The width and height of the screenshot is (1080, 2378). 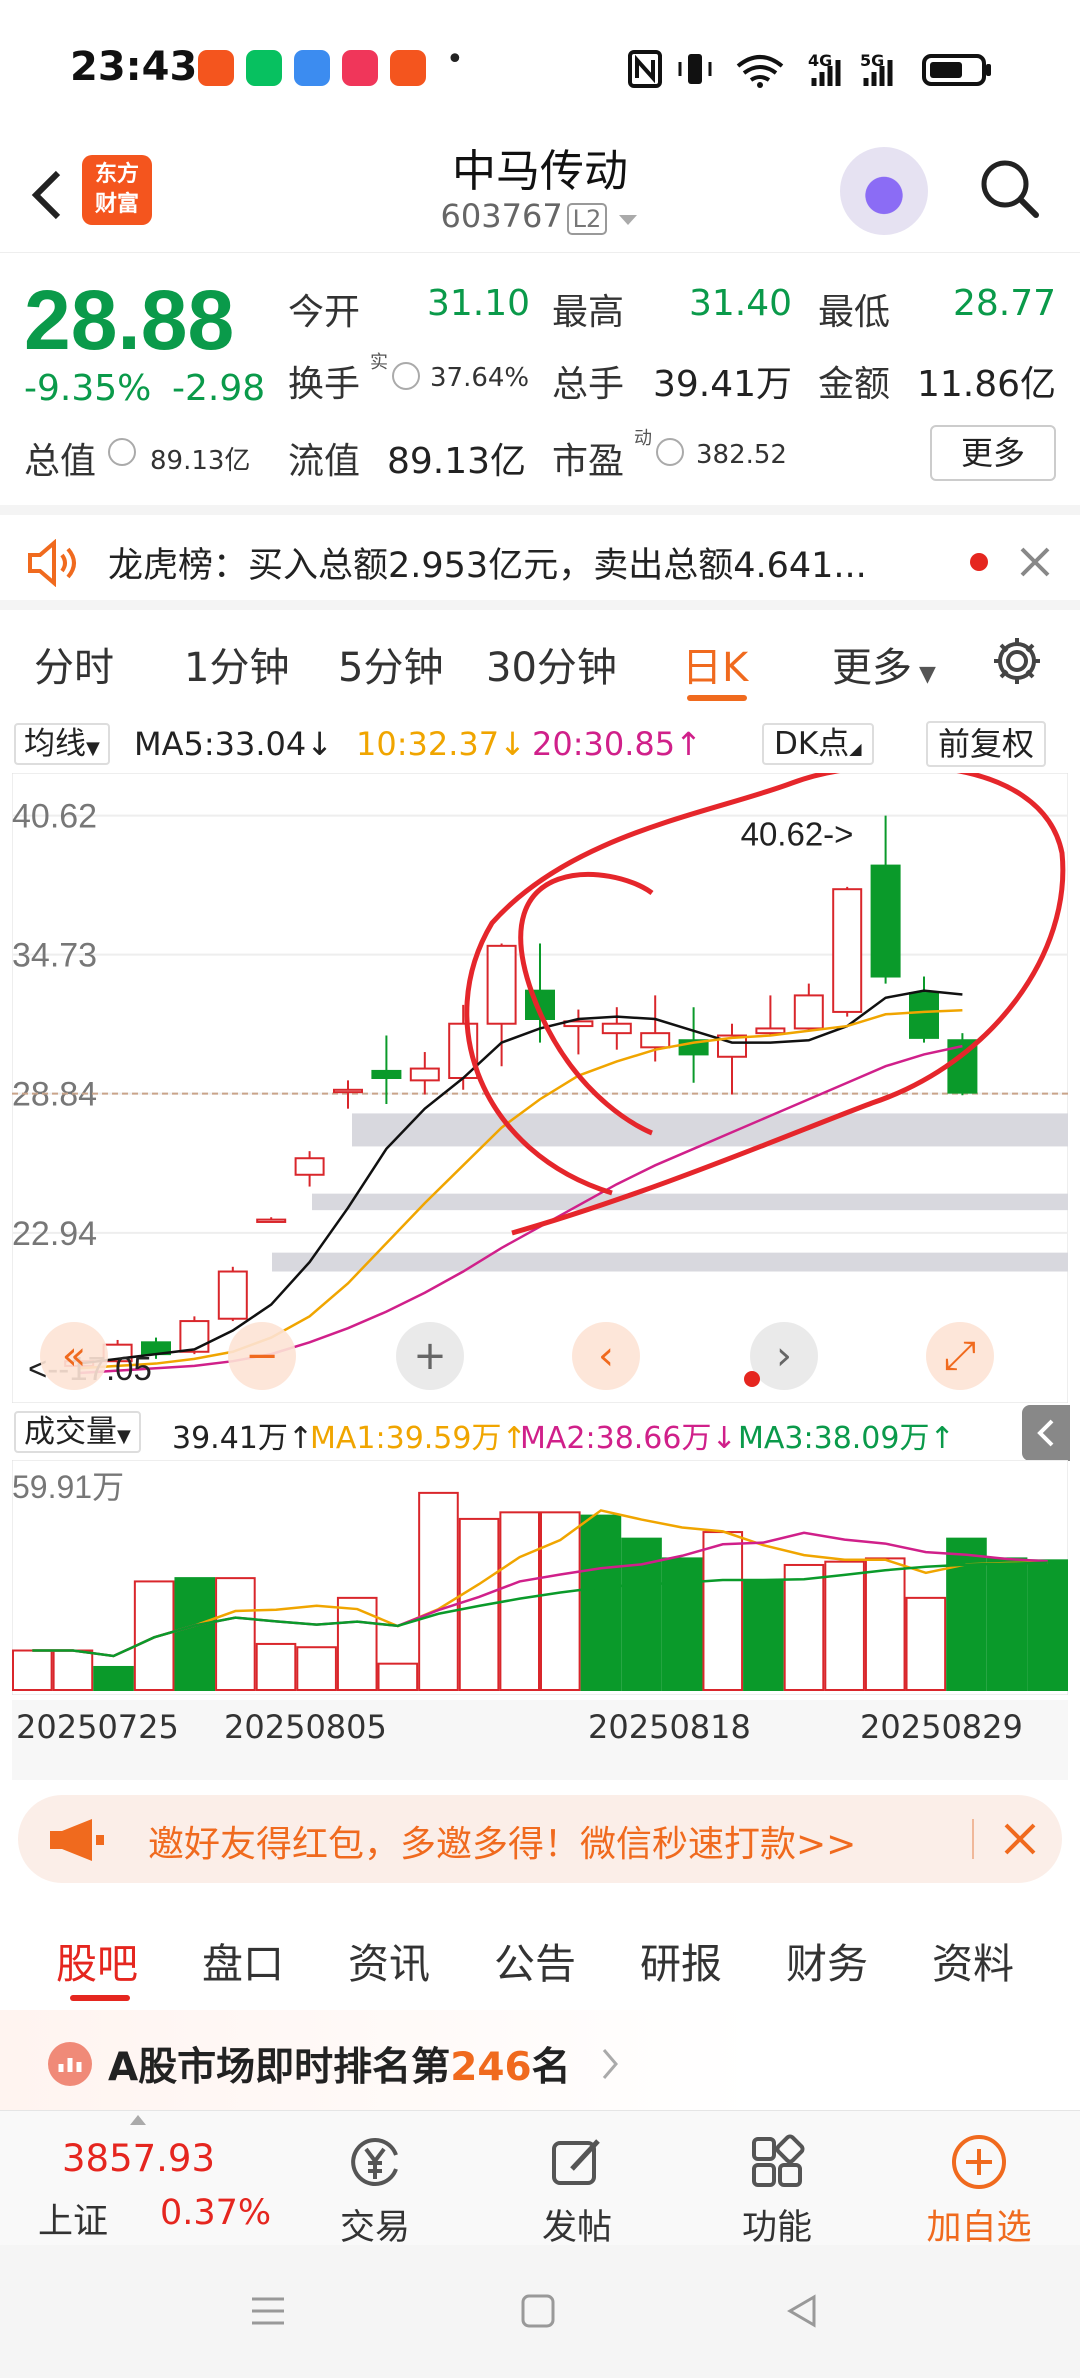 What do you see at coordinates (138, 2158) in the screenshot?
I see `index-value: 3857.93` at bounding box center [138, 2158].